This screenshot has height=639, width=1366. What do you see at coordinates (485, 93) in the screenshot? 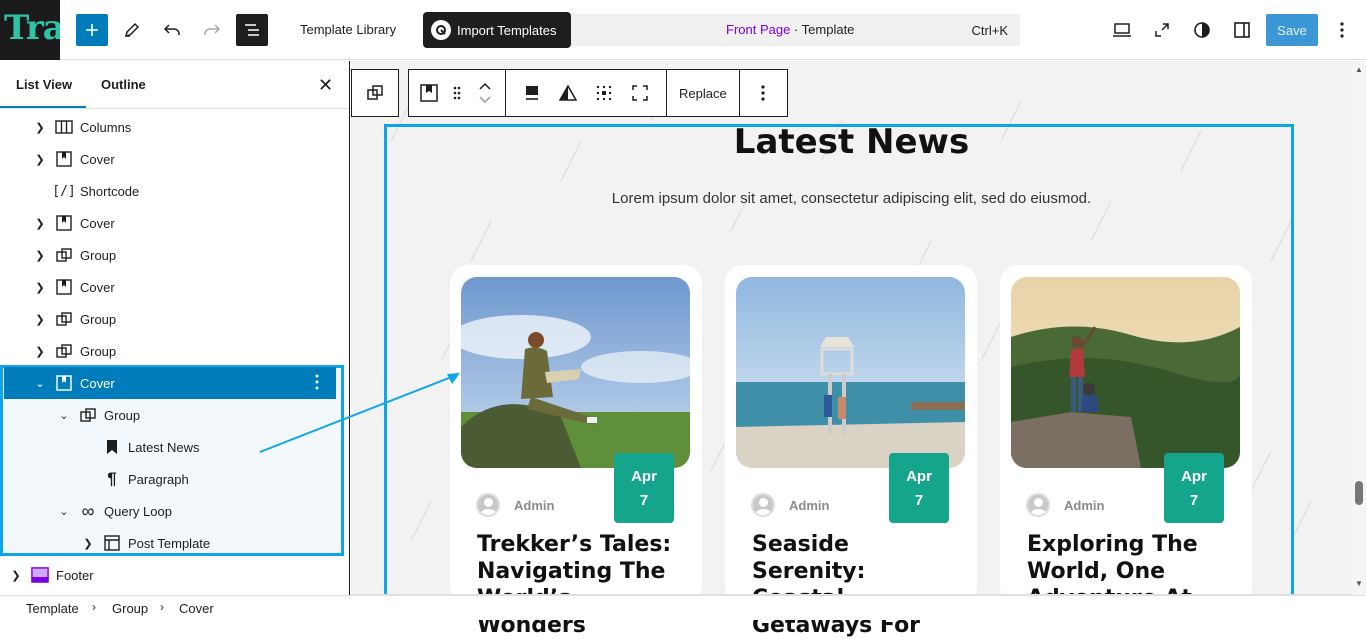
I see `move-up-down-icon` at bounding box center [485, 93].